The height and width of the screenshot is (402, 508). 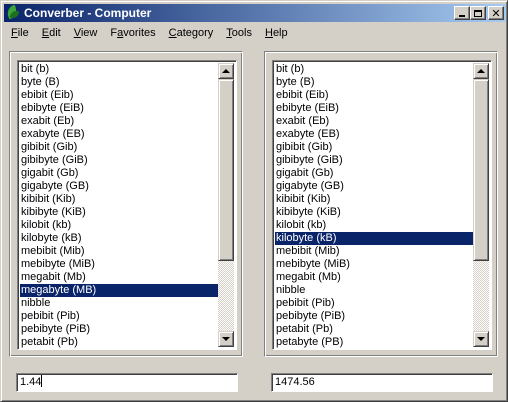 I want to click on window-controls: ✕, so click(x=479, y=13).